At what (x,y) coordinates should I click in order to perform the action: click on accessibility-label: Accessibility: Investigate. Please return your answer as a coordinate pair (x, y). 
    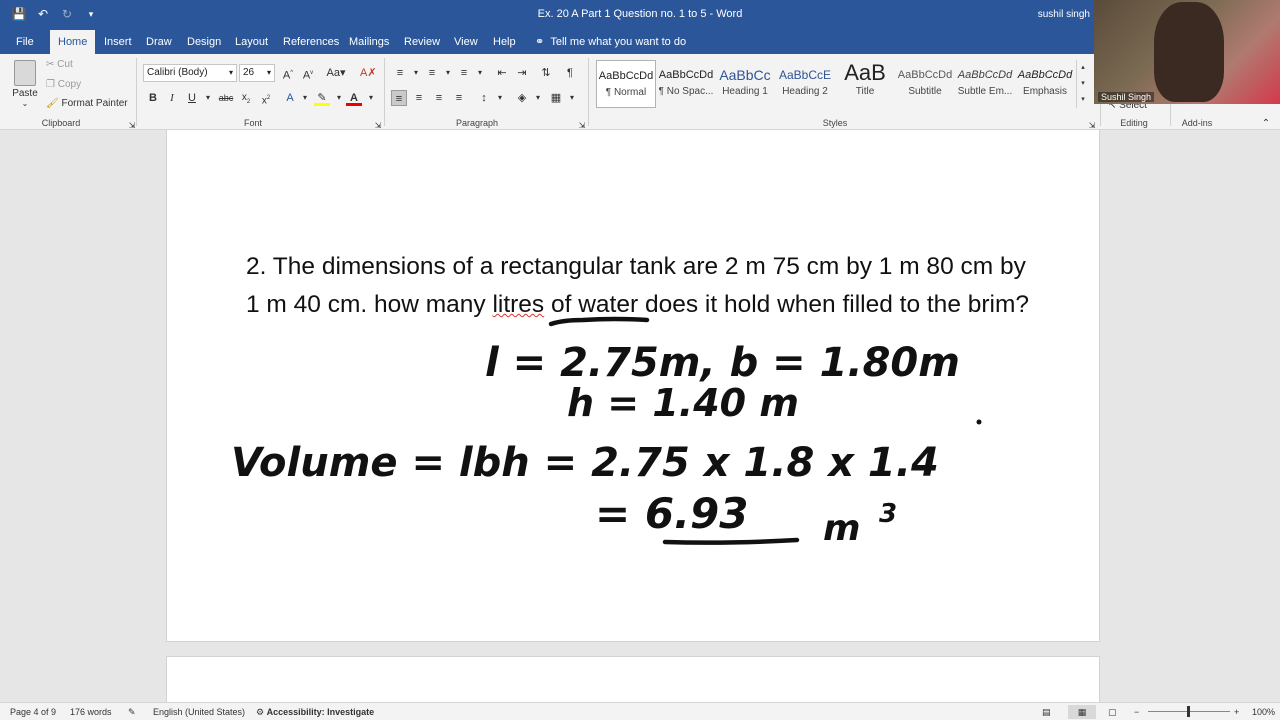
    Looking at the image, I should click on (320, 712).